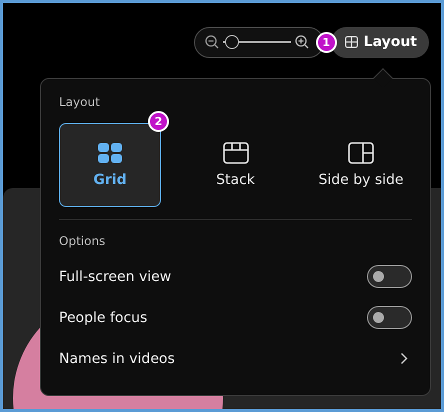  I want to click on side-by-side-icon, so click(361, 153).